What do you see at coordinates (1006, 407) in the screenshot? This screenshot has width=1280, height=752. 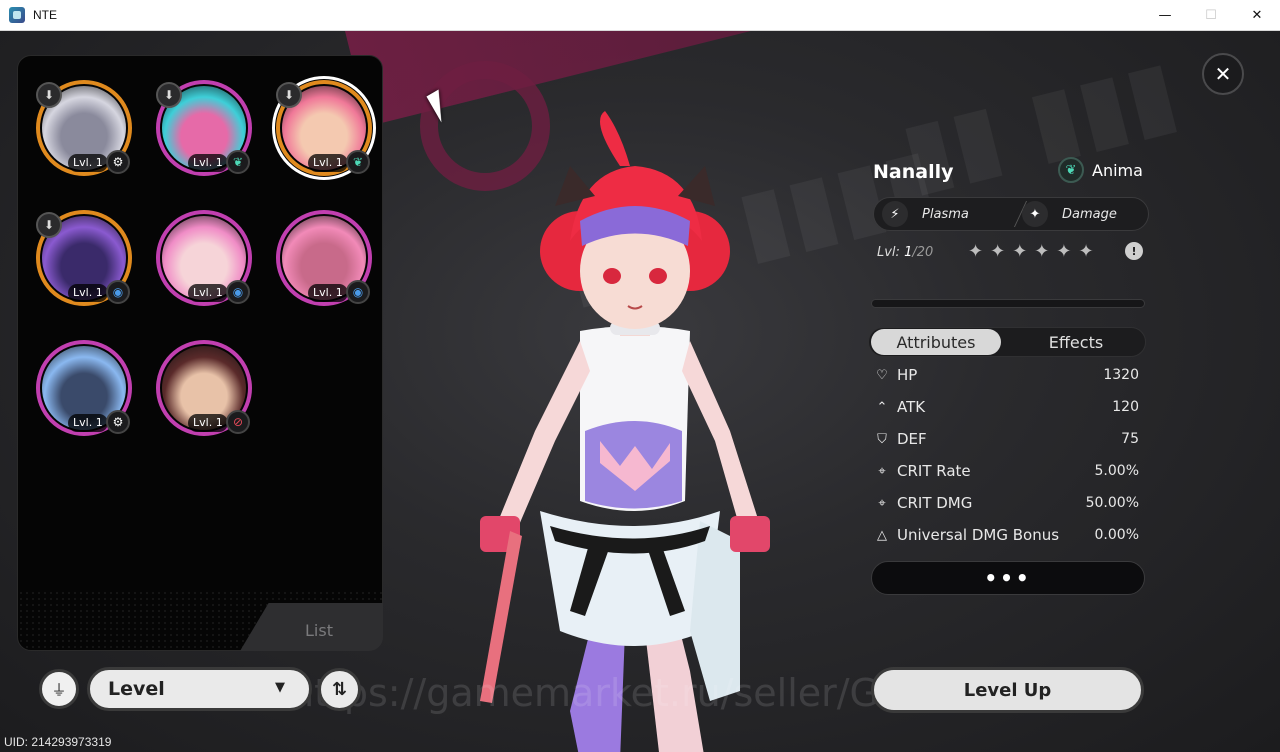 I see `stat-row: ⌃ ATK 120` at bounding box center [1006, 407].